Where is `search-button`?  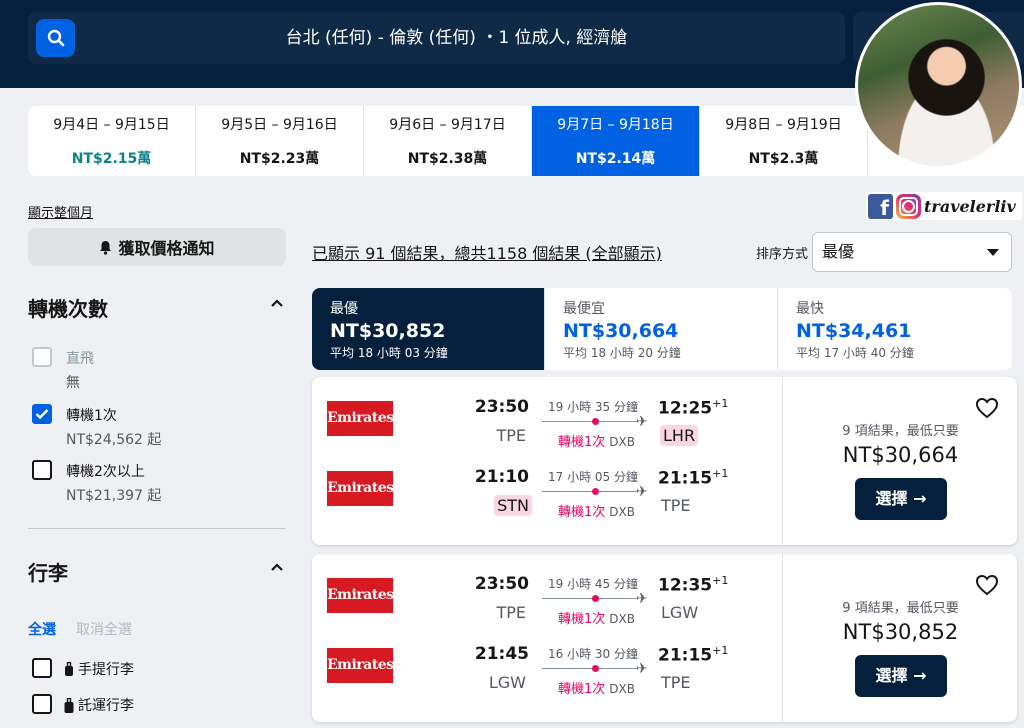
search-button is located at coordinates (55, 38).